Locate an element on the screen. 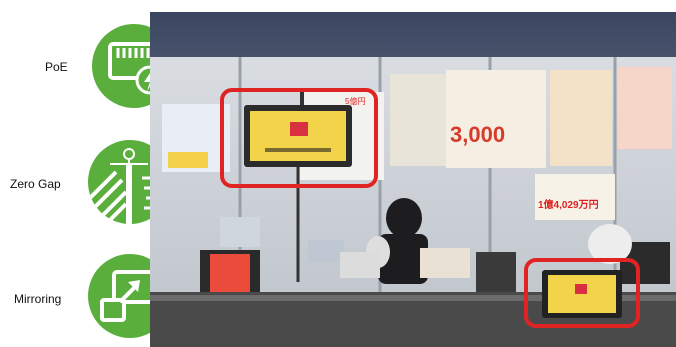 This screenshot has height=347, width=676. feature-label-poe: PoE is located at coordinates (56, 67).